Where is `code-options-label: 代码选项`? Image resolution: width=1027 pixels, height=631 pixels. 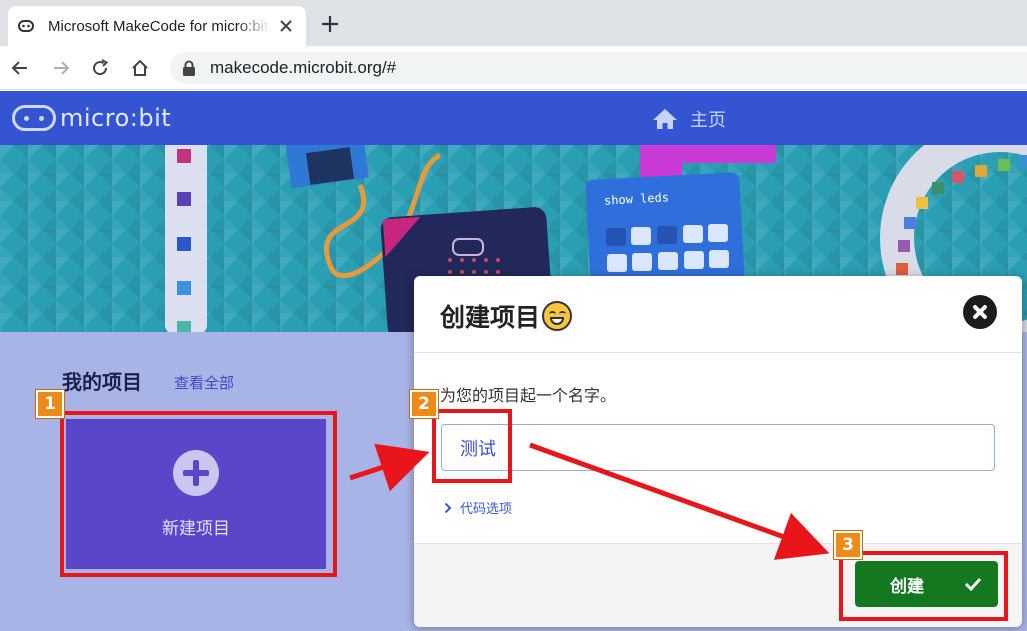
code-options-label: 代码选项 is located at coordinates (486, 509).